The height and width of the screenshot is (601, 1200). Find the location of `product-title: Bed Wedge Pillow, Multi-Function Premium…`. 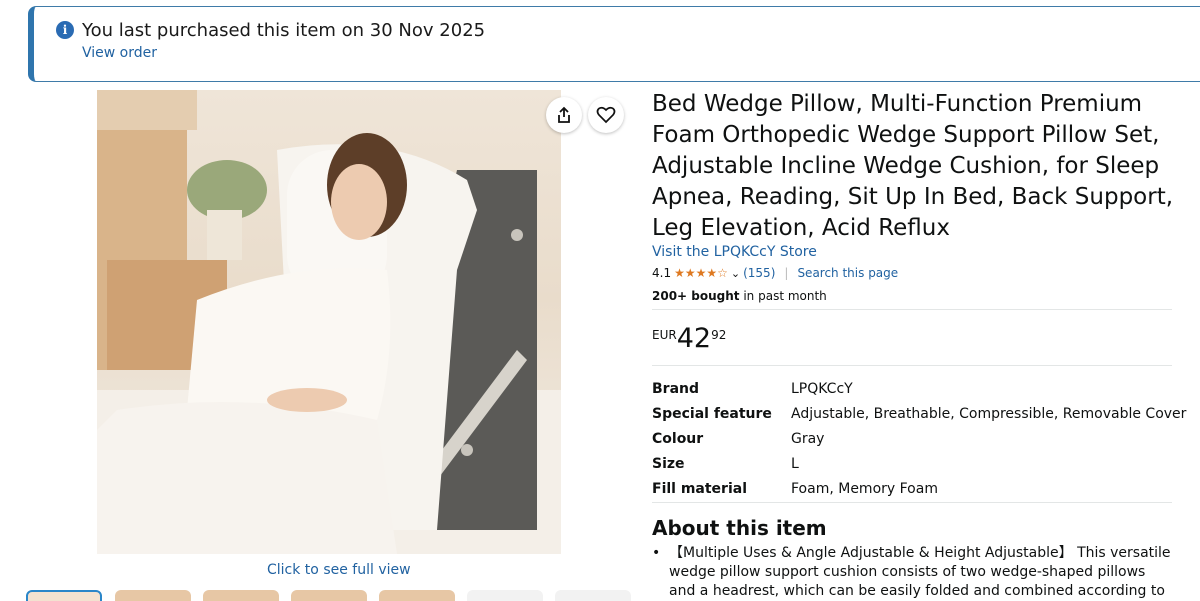

product-title: Bed Wedge Pillow, Multi-Function Premium… is located at coordinates (913, 166).